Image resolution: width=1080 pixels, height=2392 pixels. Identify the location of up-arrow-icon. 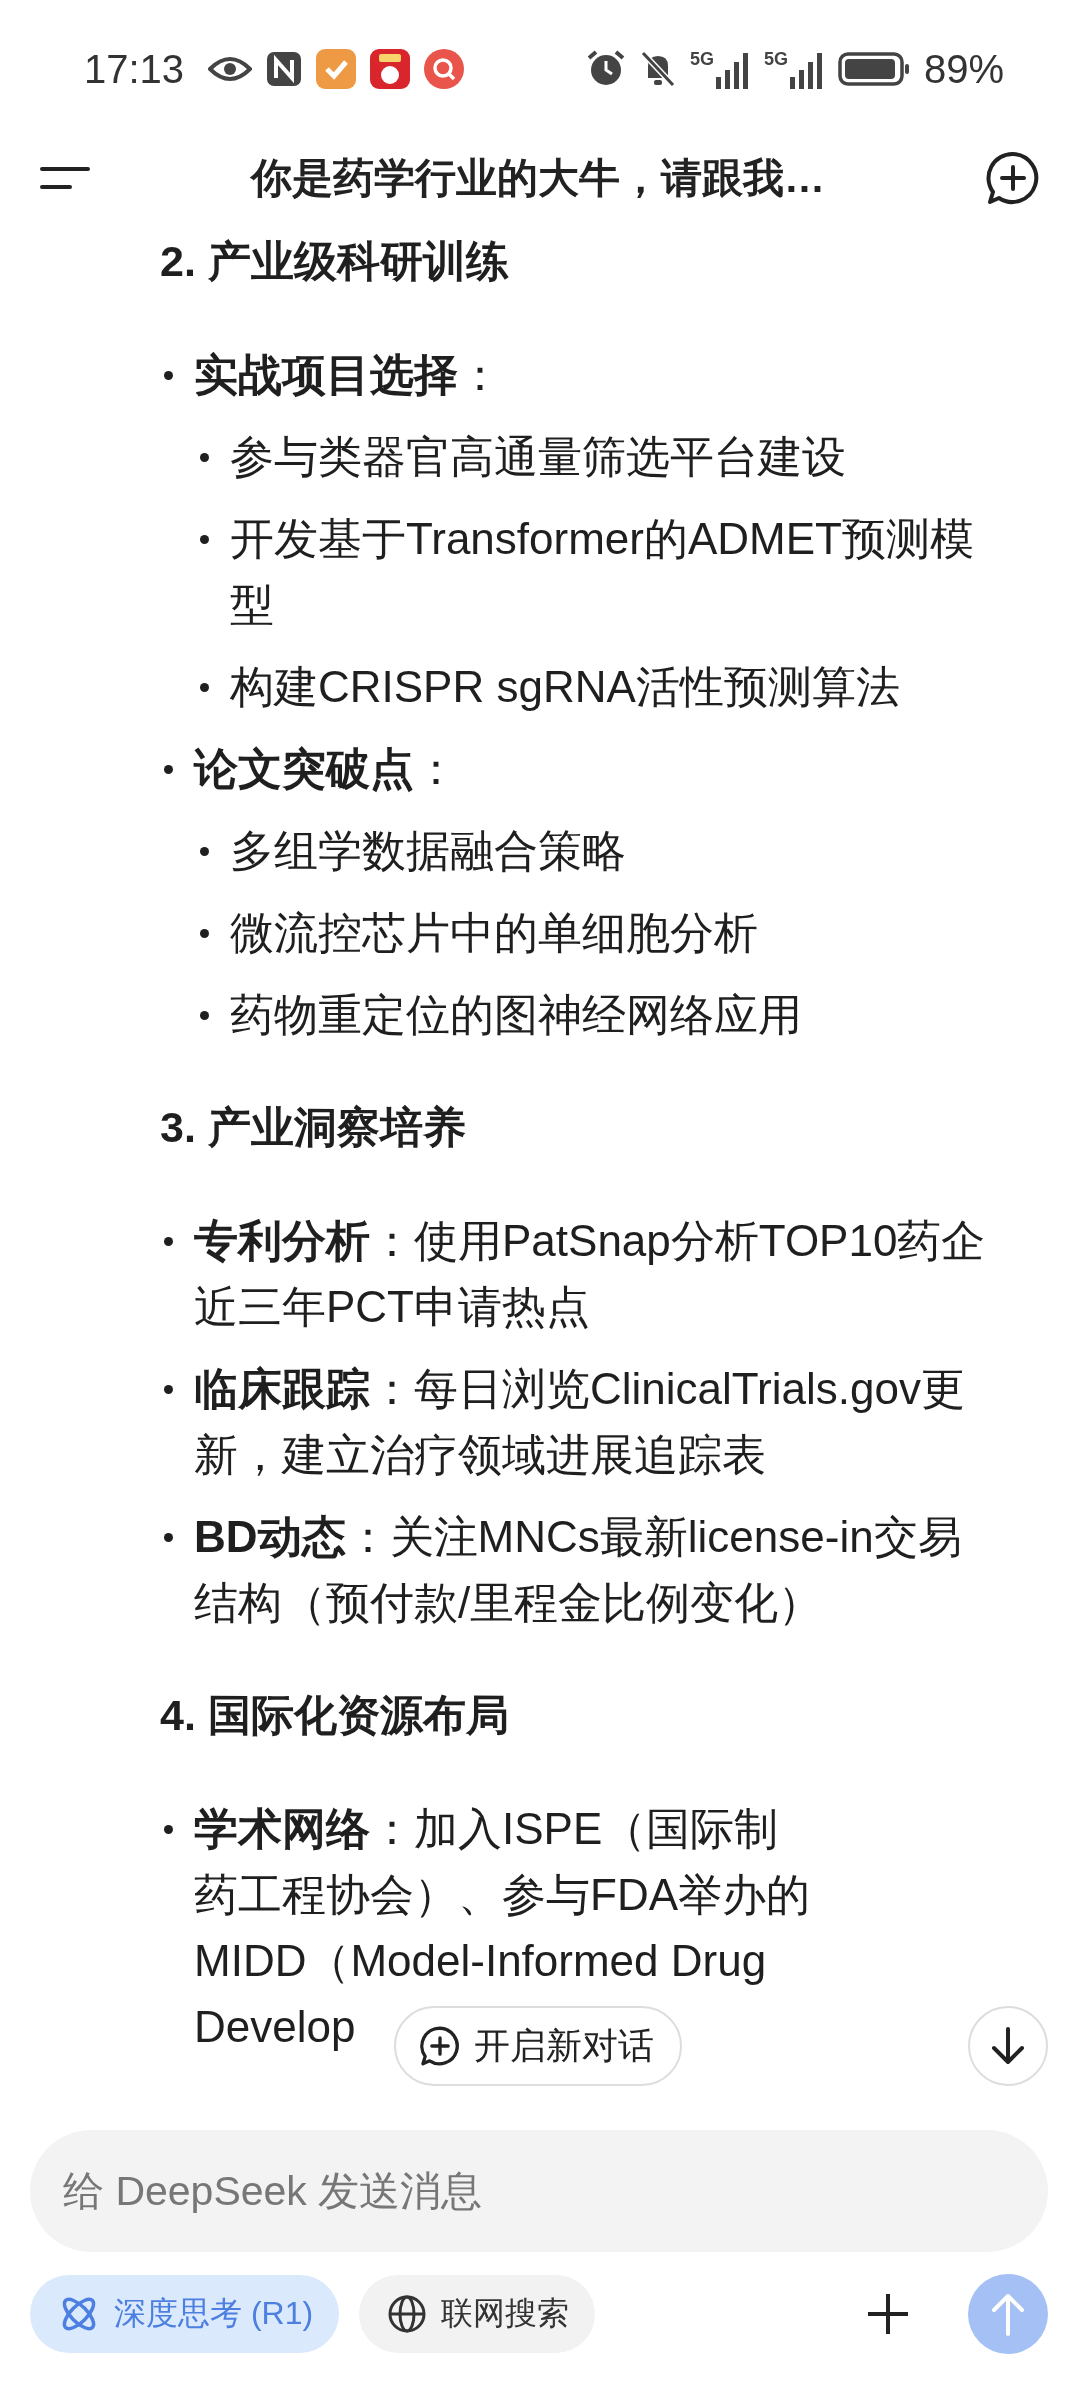
(1008, 2314).